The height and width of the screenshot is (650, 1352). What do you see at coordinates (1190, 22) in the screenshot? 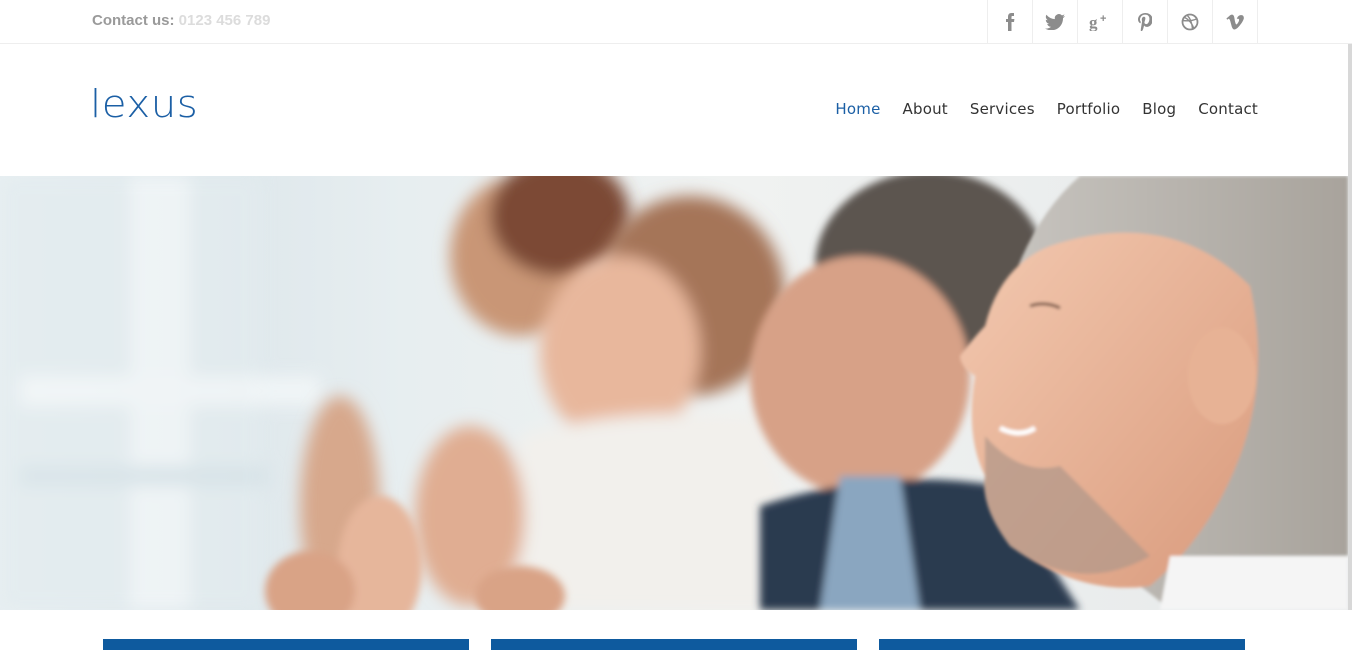
I see `dribbble-icon` at bounding box center [1190, 22].